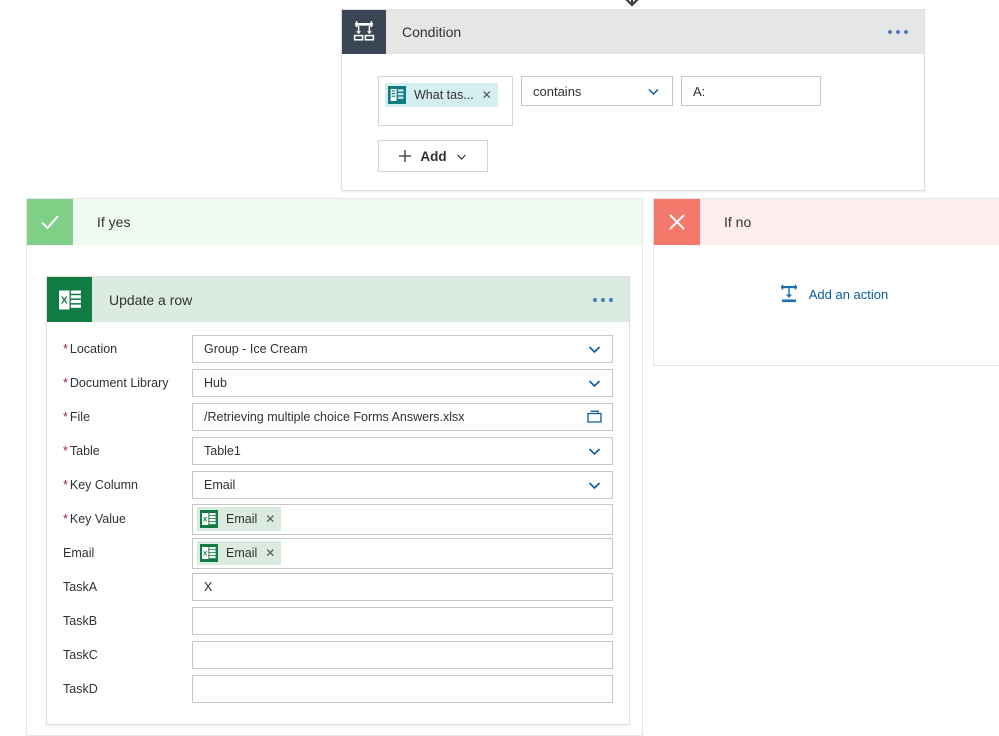 The height and width of the screenshot is (736, 999). What do you see at coordinates (402, 689) in the screenshot?
I see `field-text-input-taskd` at bounding box center [402, 689].